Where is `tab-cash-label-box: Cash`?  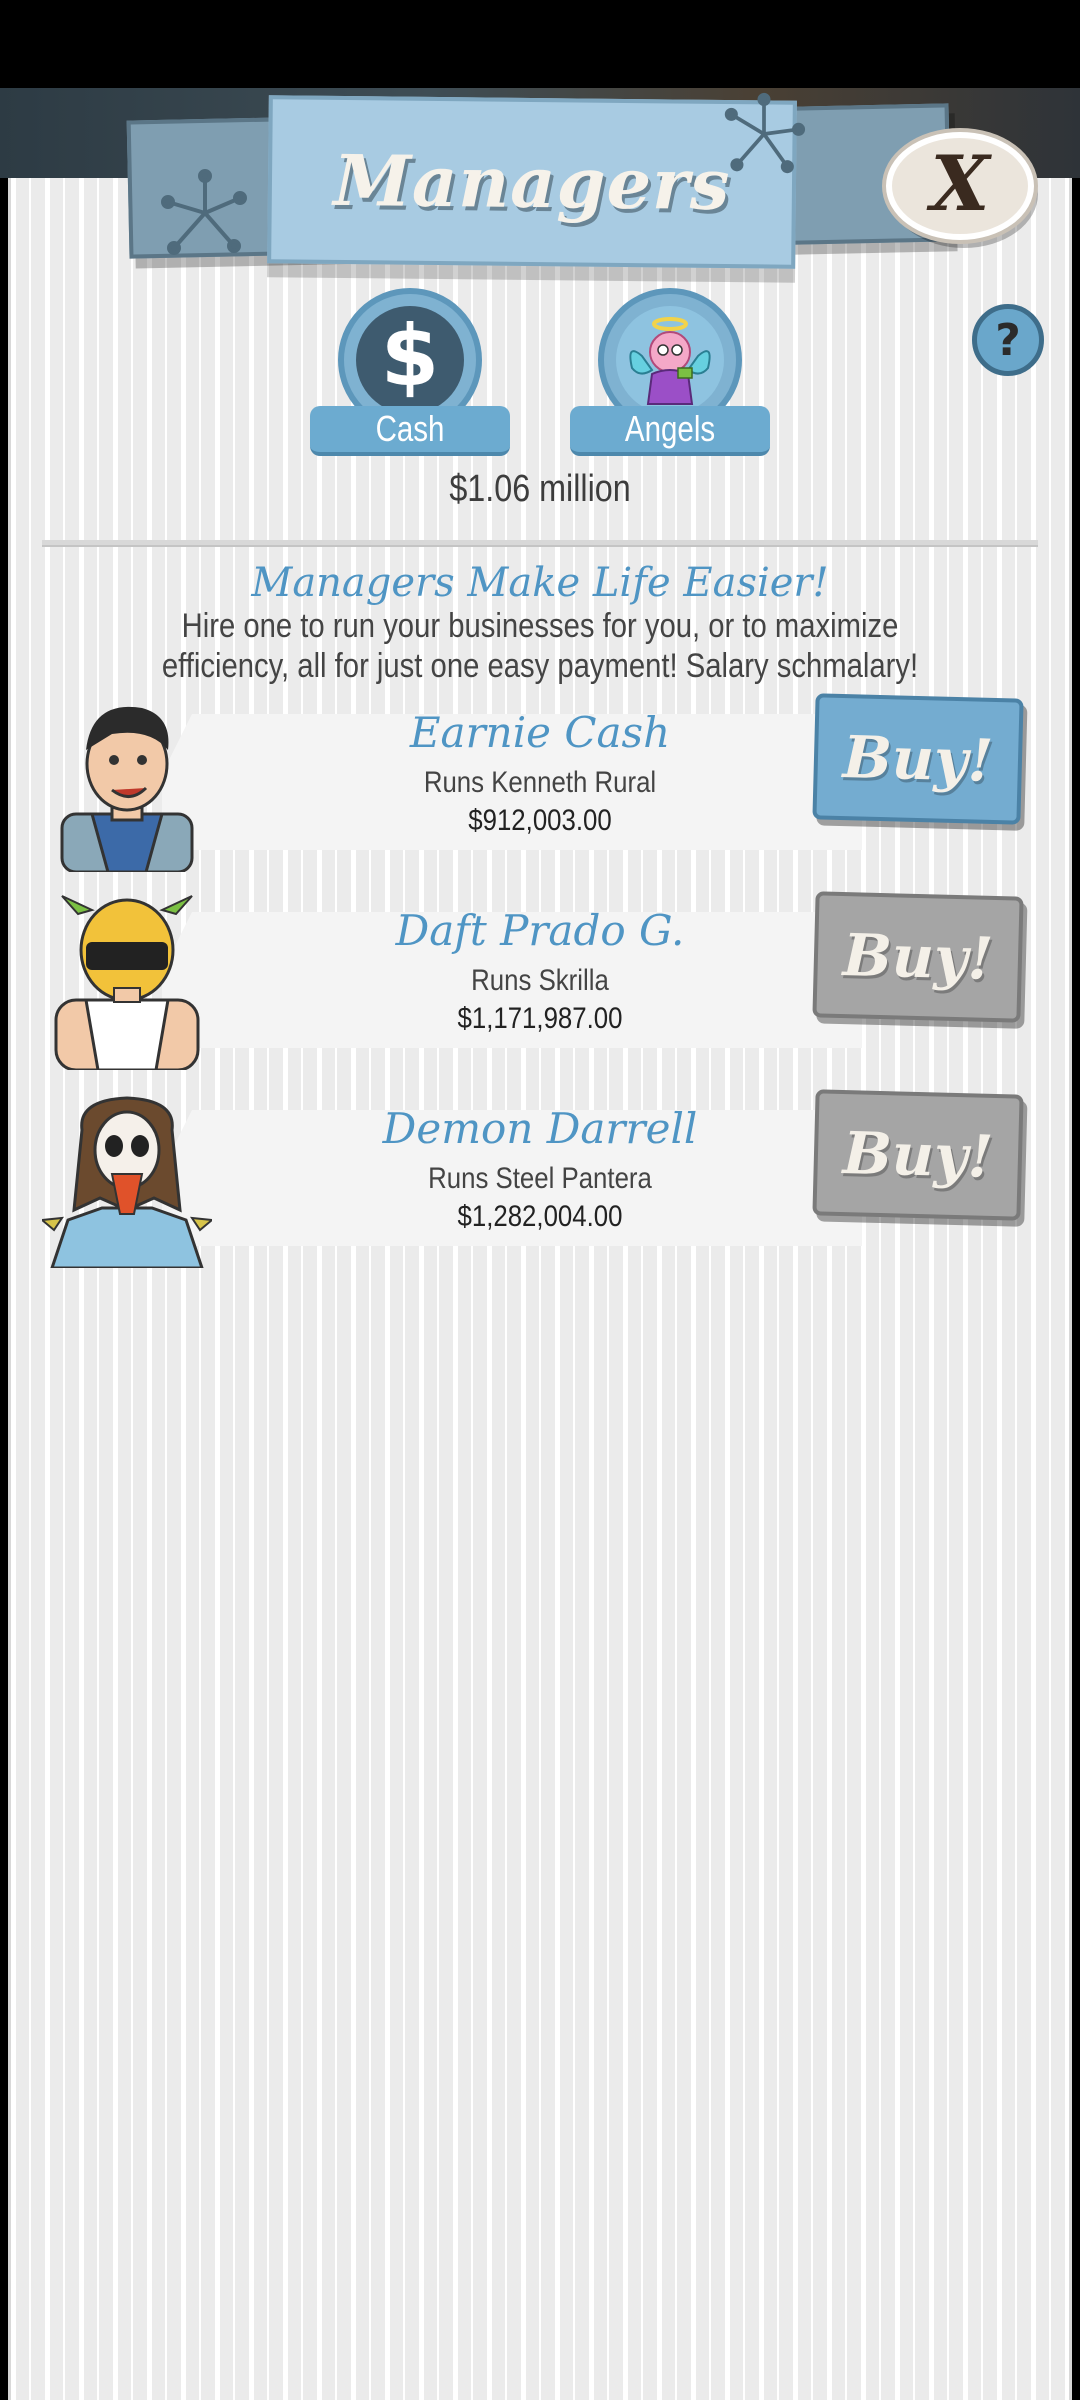 tab-cash-label-box: Cash is located at coordinates (410, 431).